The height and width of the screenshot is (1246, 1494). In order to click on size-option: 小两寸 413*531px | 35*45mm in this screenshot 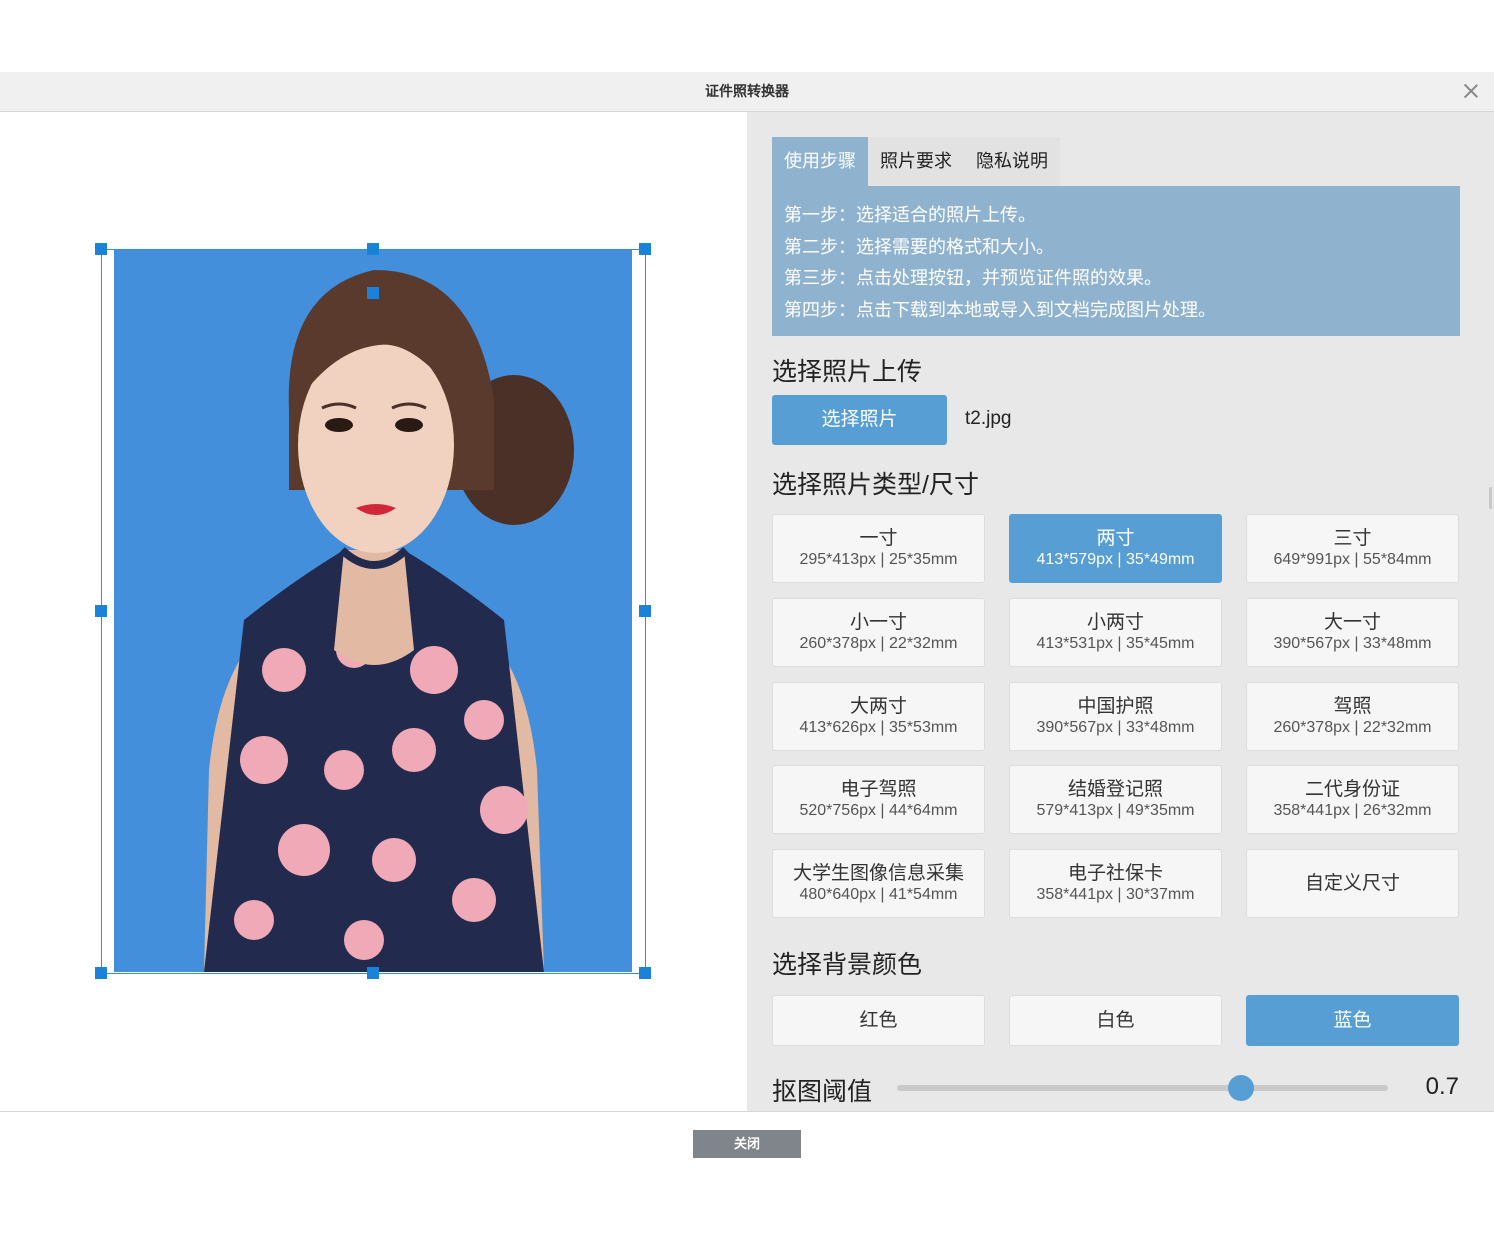, I will do `click(1115, 632)`.